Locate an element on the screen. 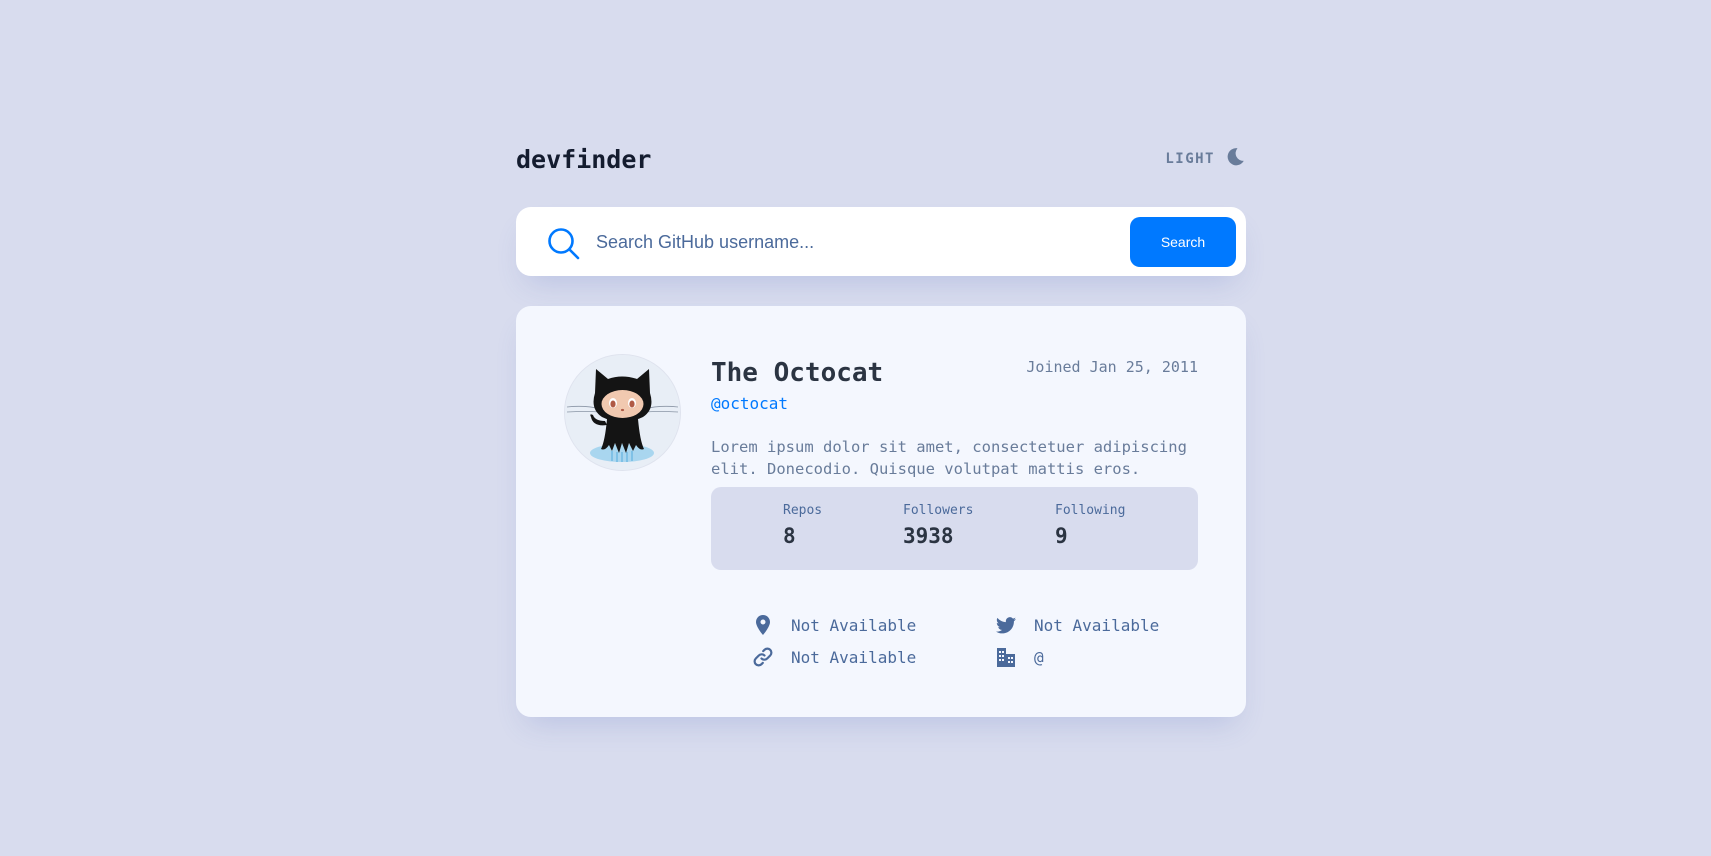 The width and height of the screenshot is (1711, 856). location-text: Not Available is located at coordinates (854, 625).